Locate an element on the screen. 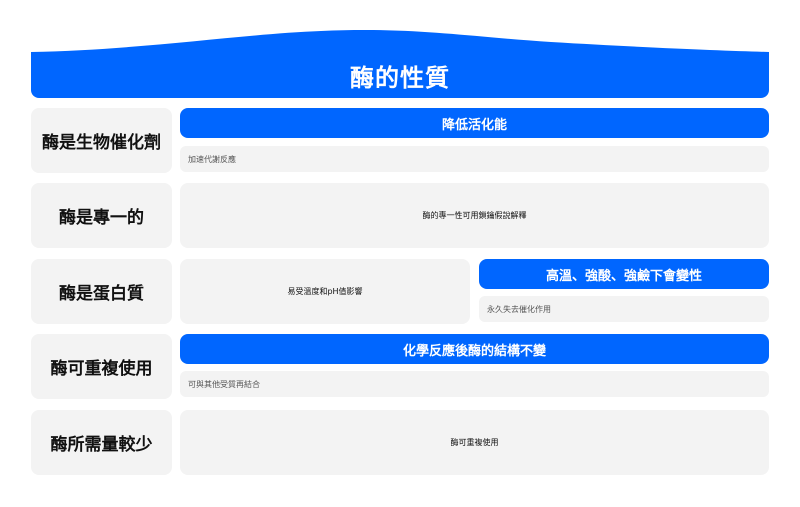 The image size is (800, 507). row-label-specific: 酶是專一的 is located at coordinates (101, 215).